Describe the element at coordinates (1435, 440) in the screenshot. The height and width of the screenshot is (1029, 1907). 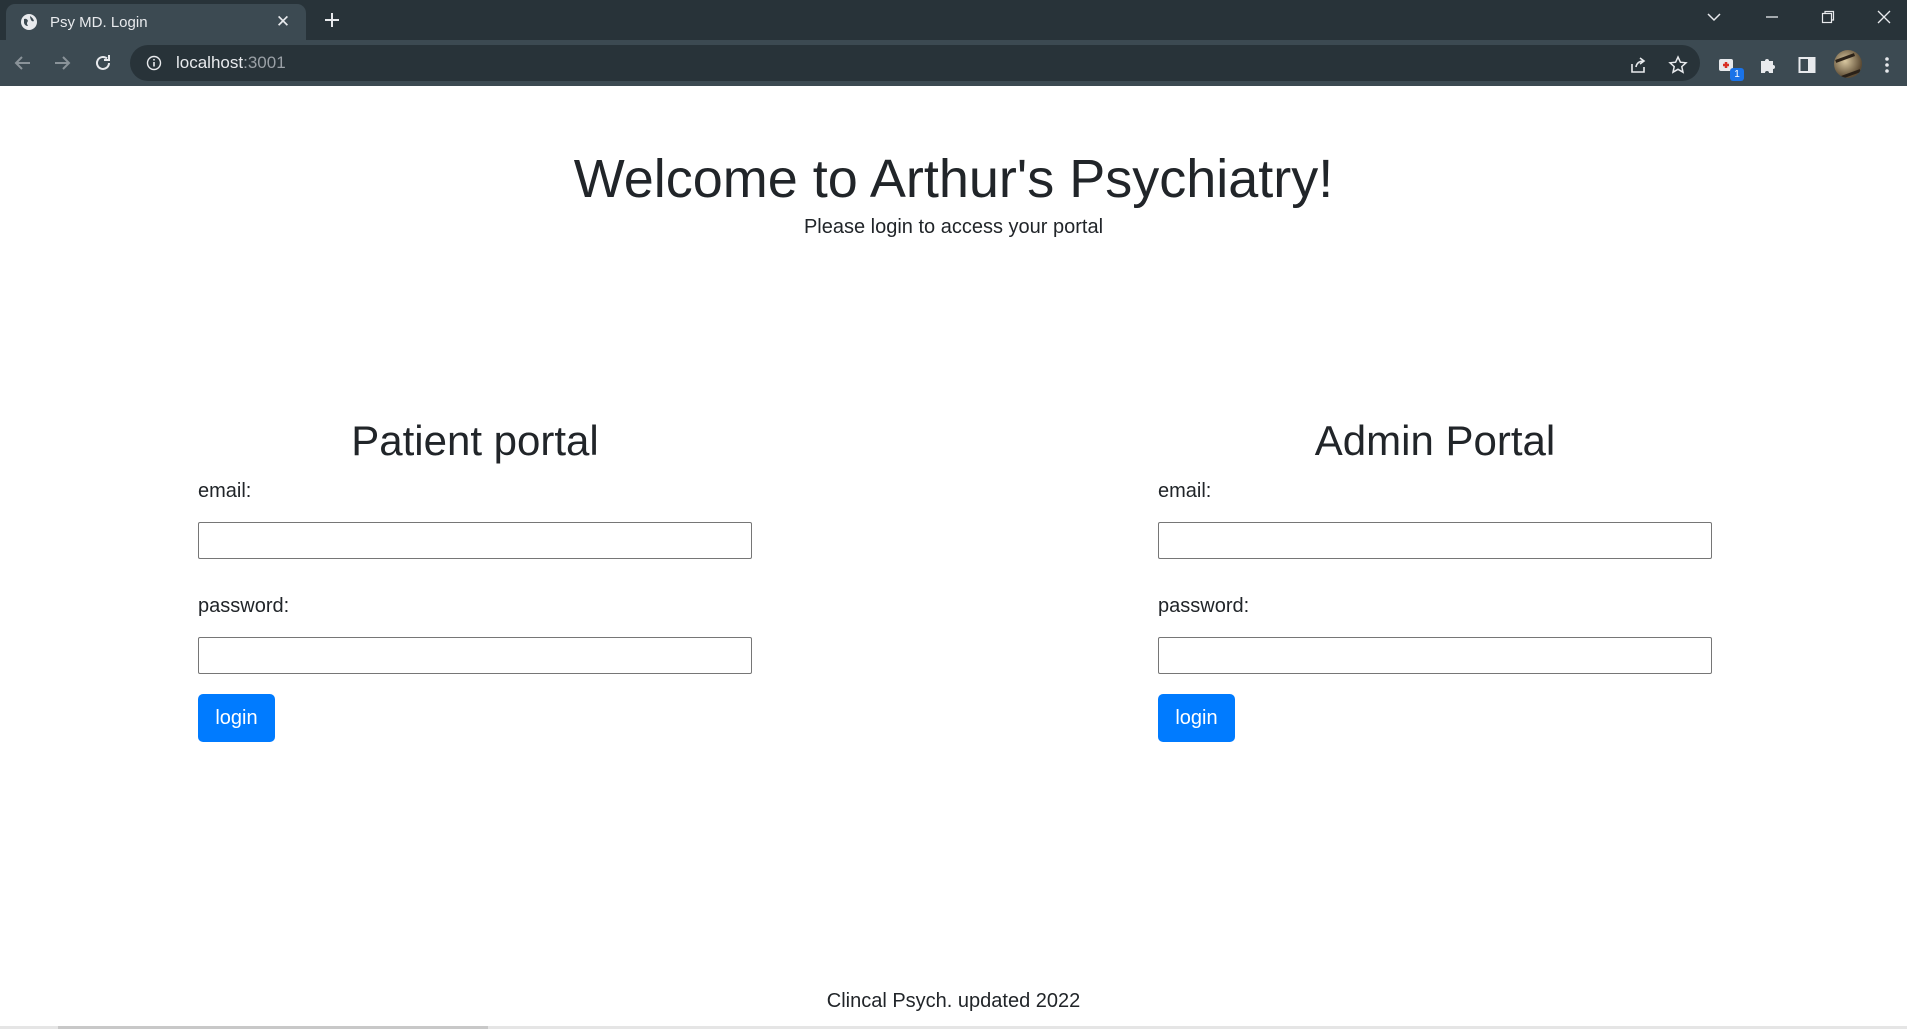
I see `admin-portal-heading: Admin Portal` at that location.